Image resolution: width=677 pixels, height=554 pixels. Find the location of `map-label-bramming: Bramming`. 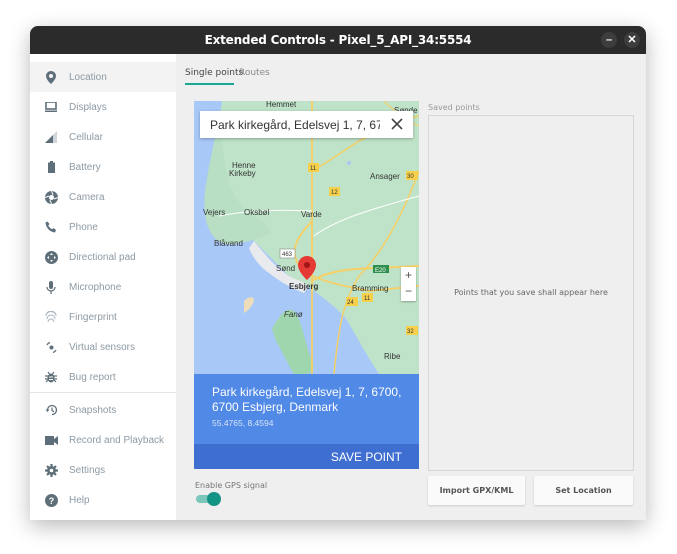

map-label-bramming: Bramming is located at coordinates (370, 288).